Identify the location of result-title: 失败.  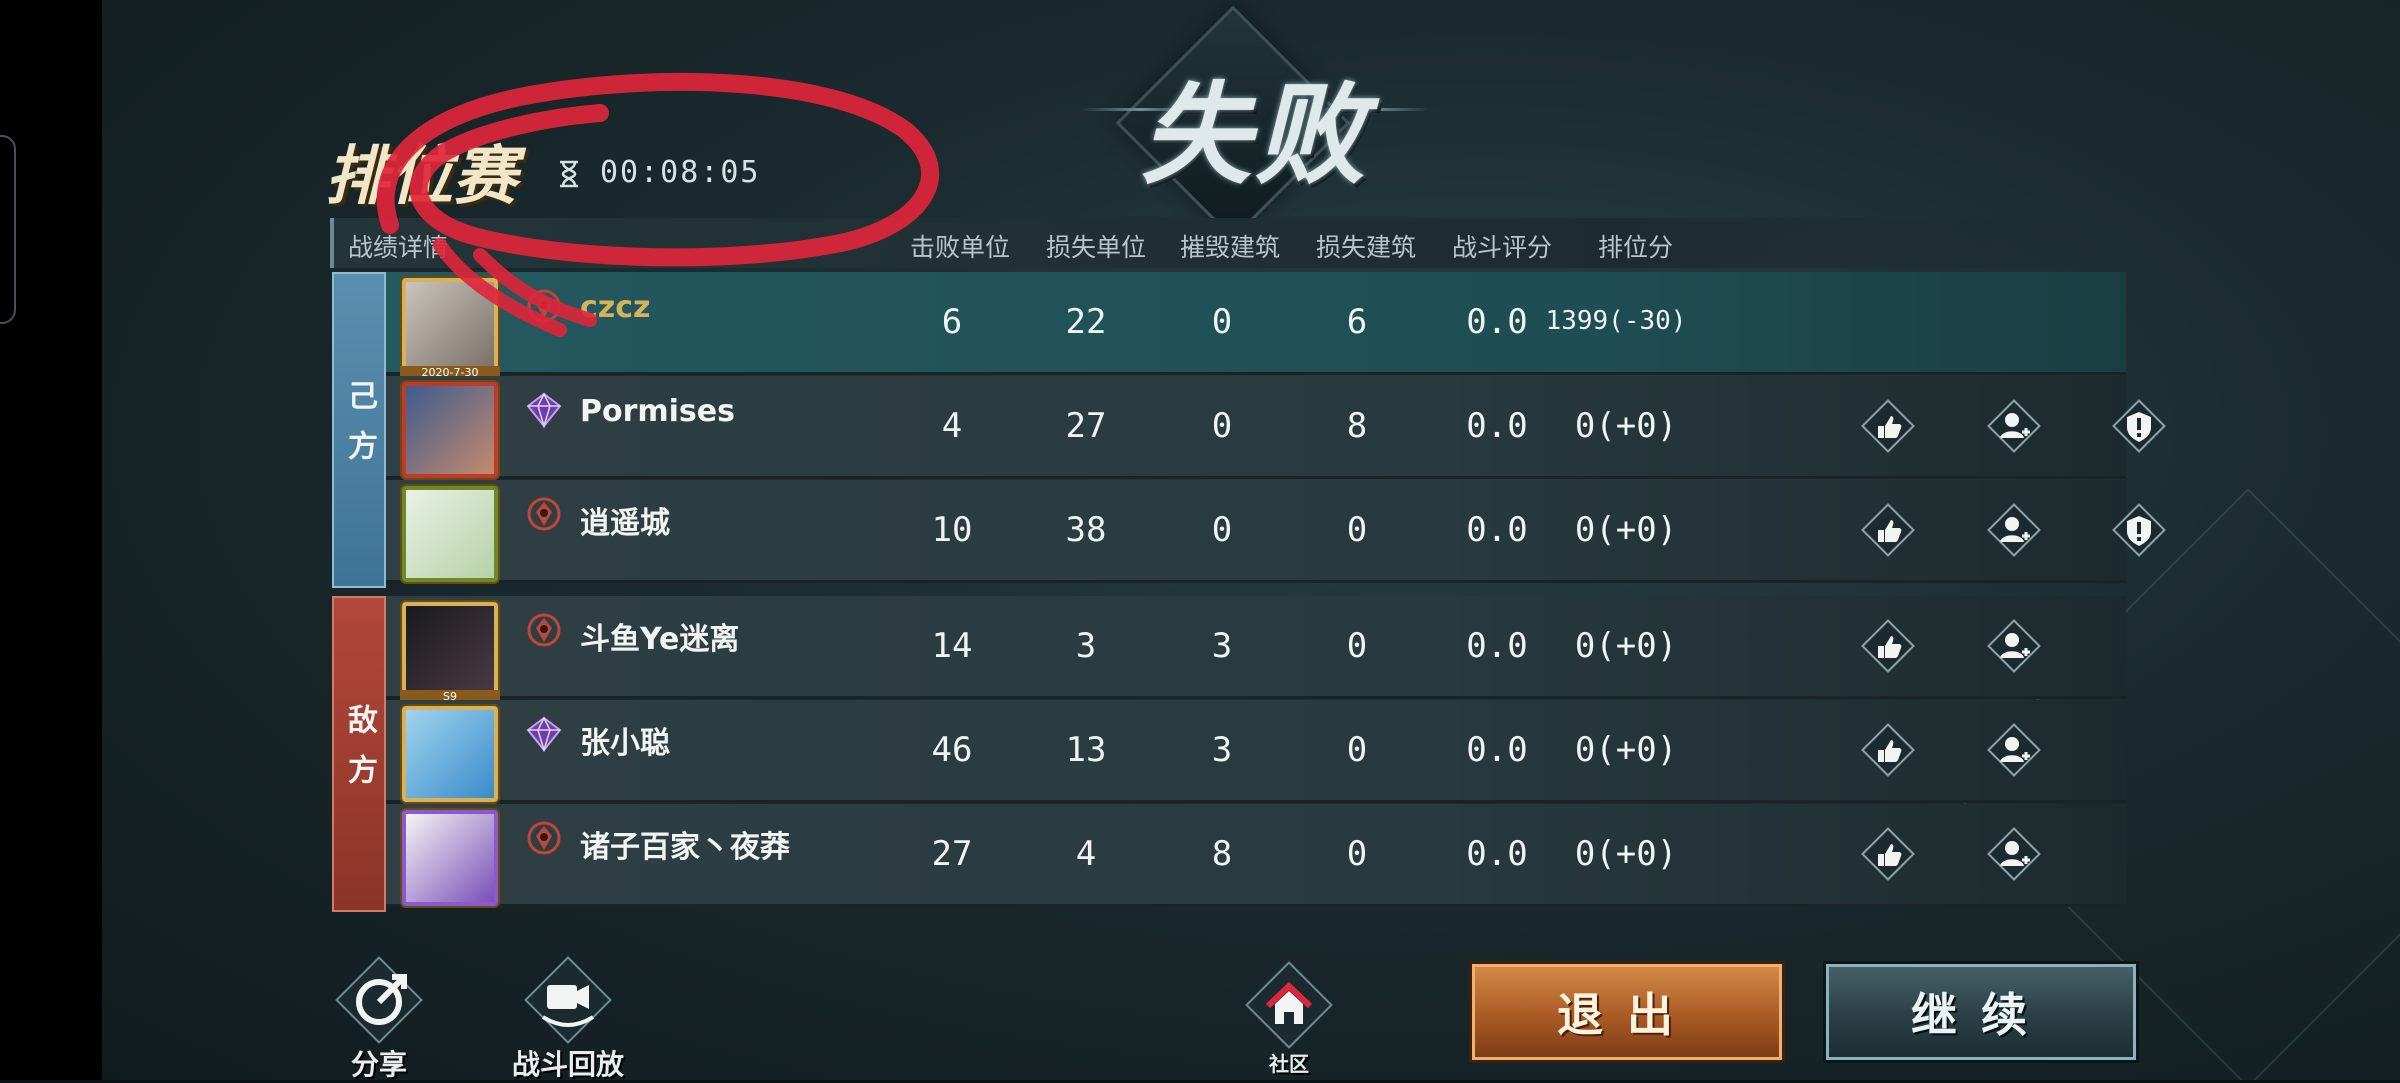
(1255, 134).